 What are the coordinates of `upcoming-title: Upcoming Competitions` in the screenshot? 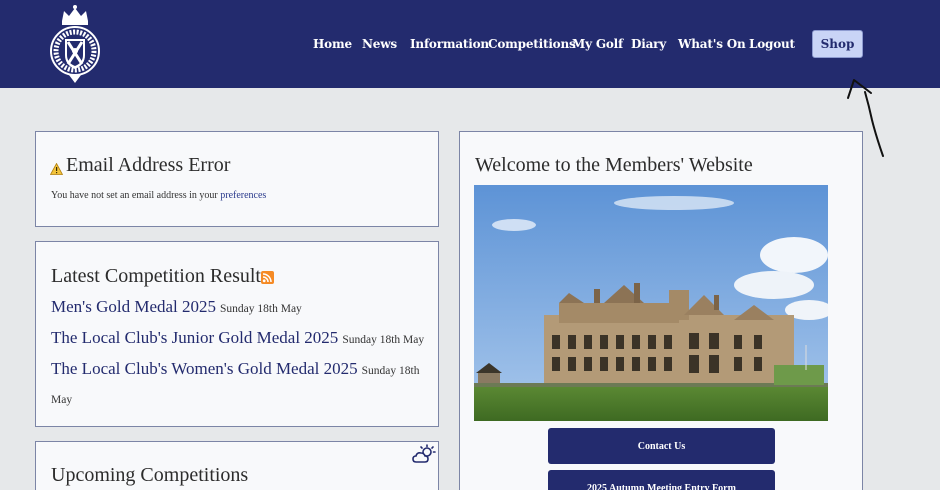 It's located at (150, 475).